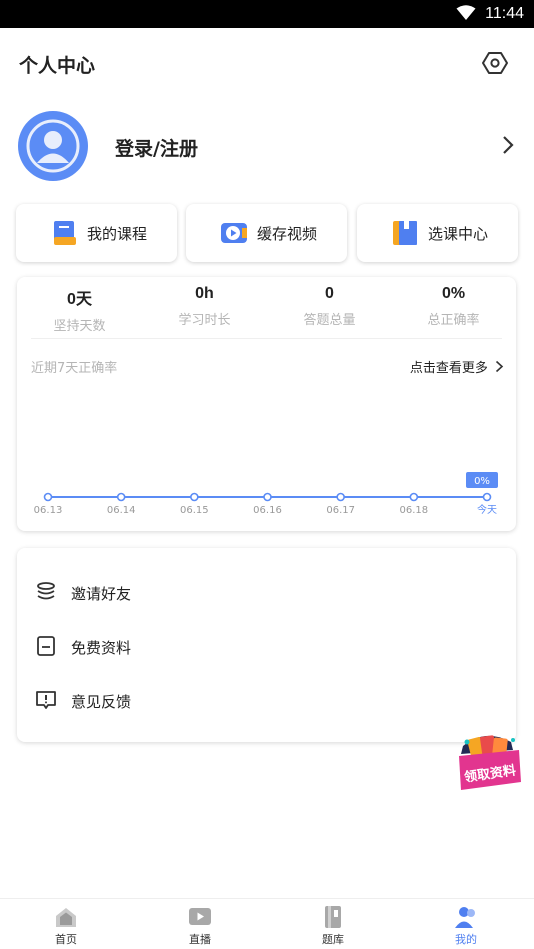  What do you see at coordinates (508, 145) in the screenshot?
I see `chevron-right-icon` at bounding box center [508, 145].